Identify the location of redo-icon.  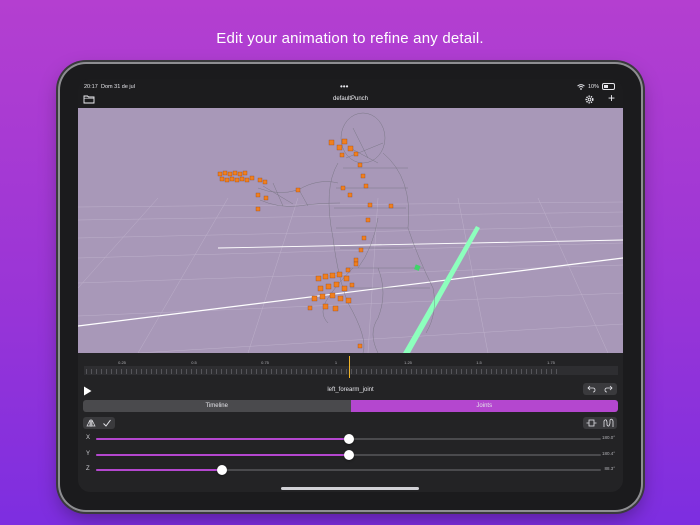
(608, 389).